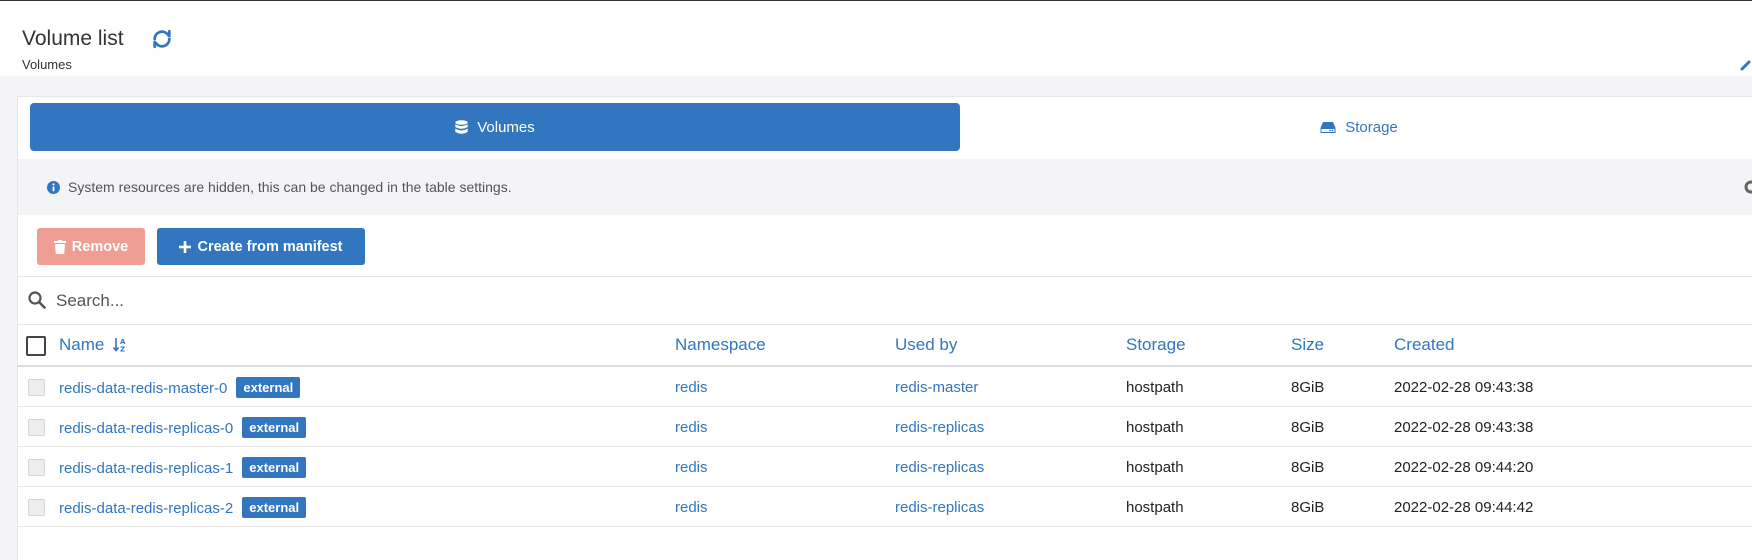 The height and width of the screenshot is (560, 1752). I want to click on column-header-created: Created, so click(1424, 345).